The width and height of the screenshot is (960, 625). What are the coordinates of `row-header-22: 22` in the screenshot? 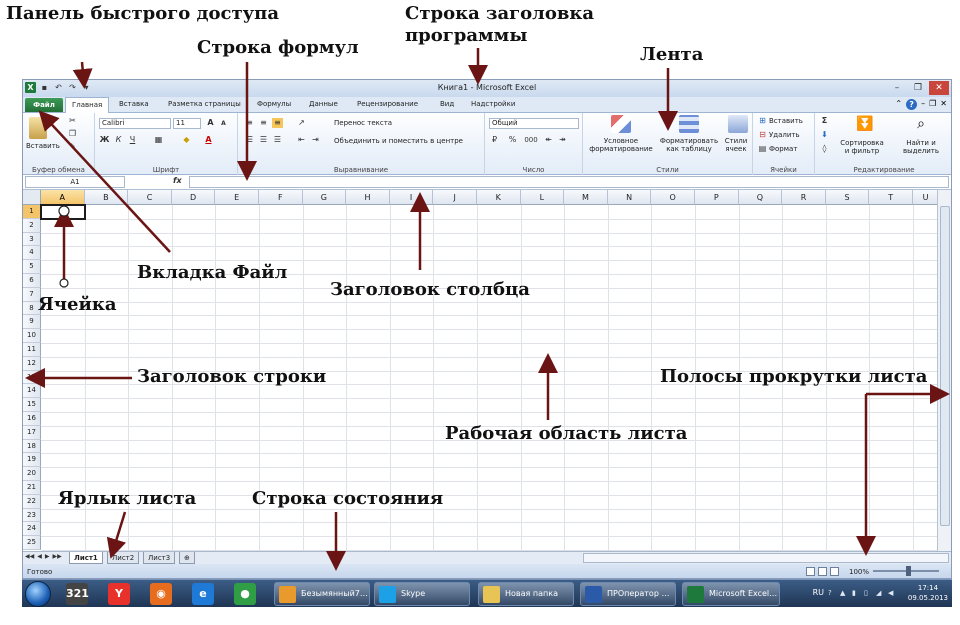 It's located at (32, 501).